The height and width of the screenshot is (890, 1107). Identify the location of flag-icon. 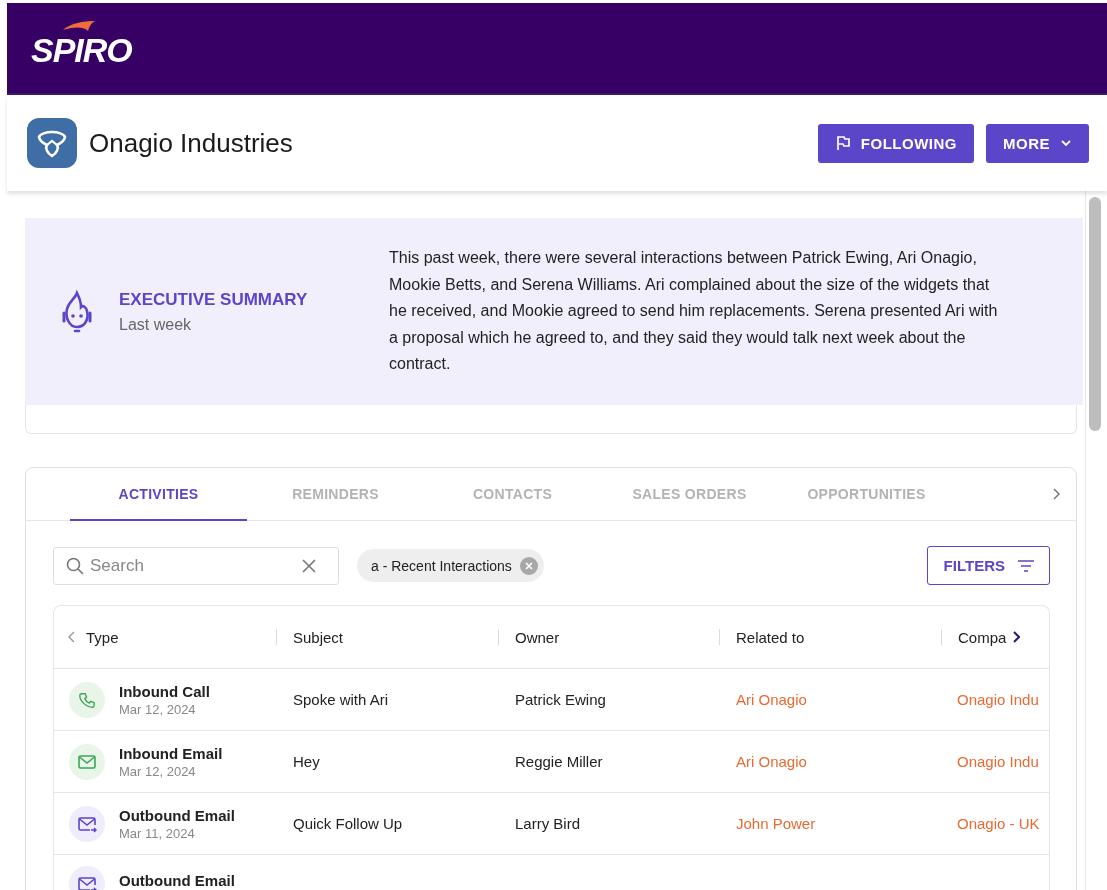
(842, 143).